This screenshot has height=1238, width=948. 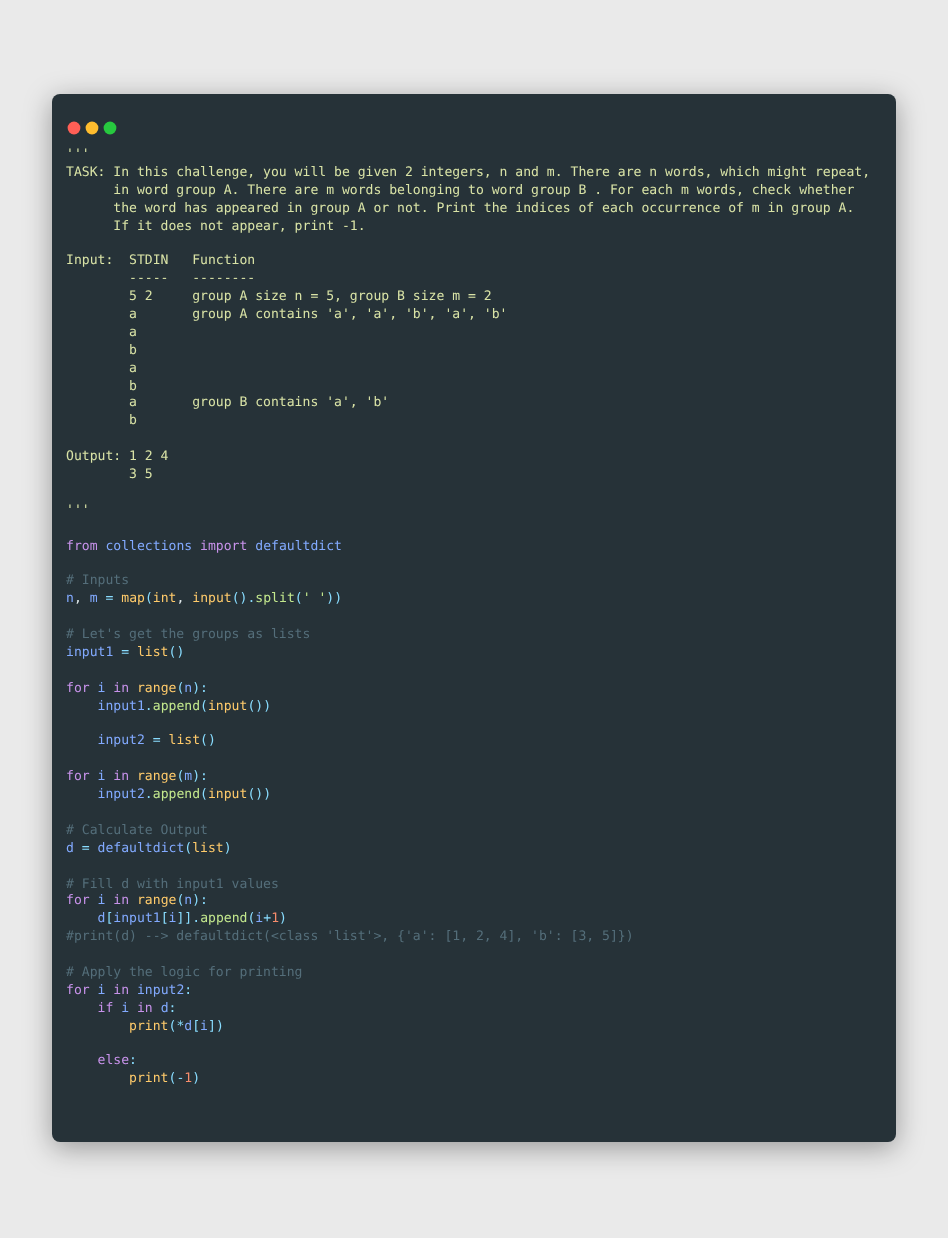 What do you see at coordinates (92, 128) in the screenshot?
I see `window-controls-icon` at bounding box center [92, 128].